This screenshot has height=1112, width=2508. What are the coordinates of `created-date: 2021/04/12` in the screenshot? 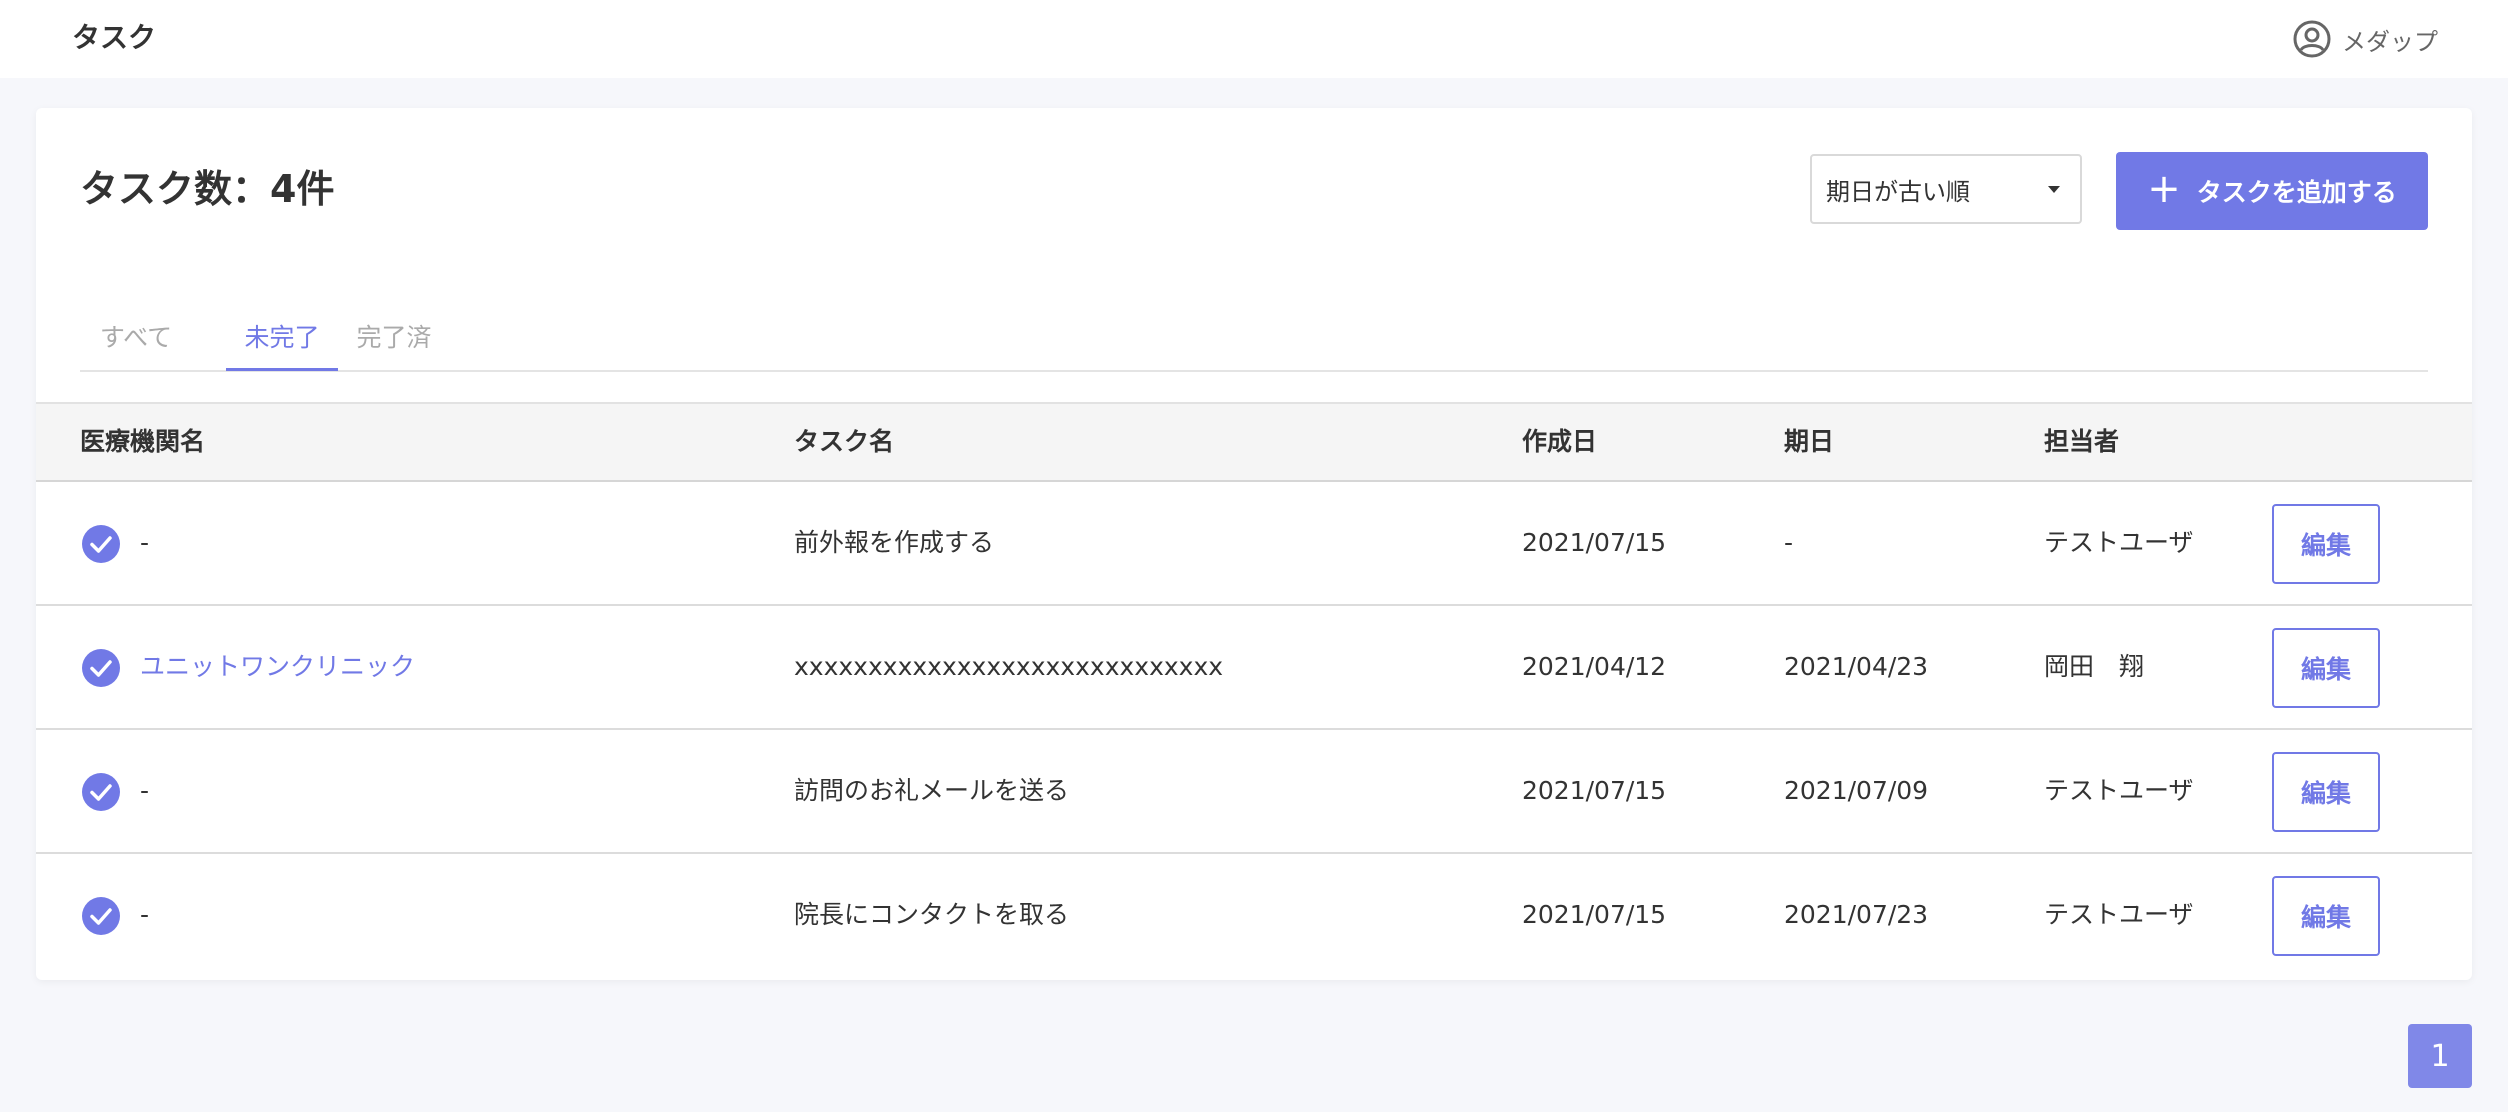 It's located at (1594, 666).